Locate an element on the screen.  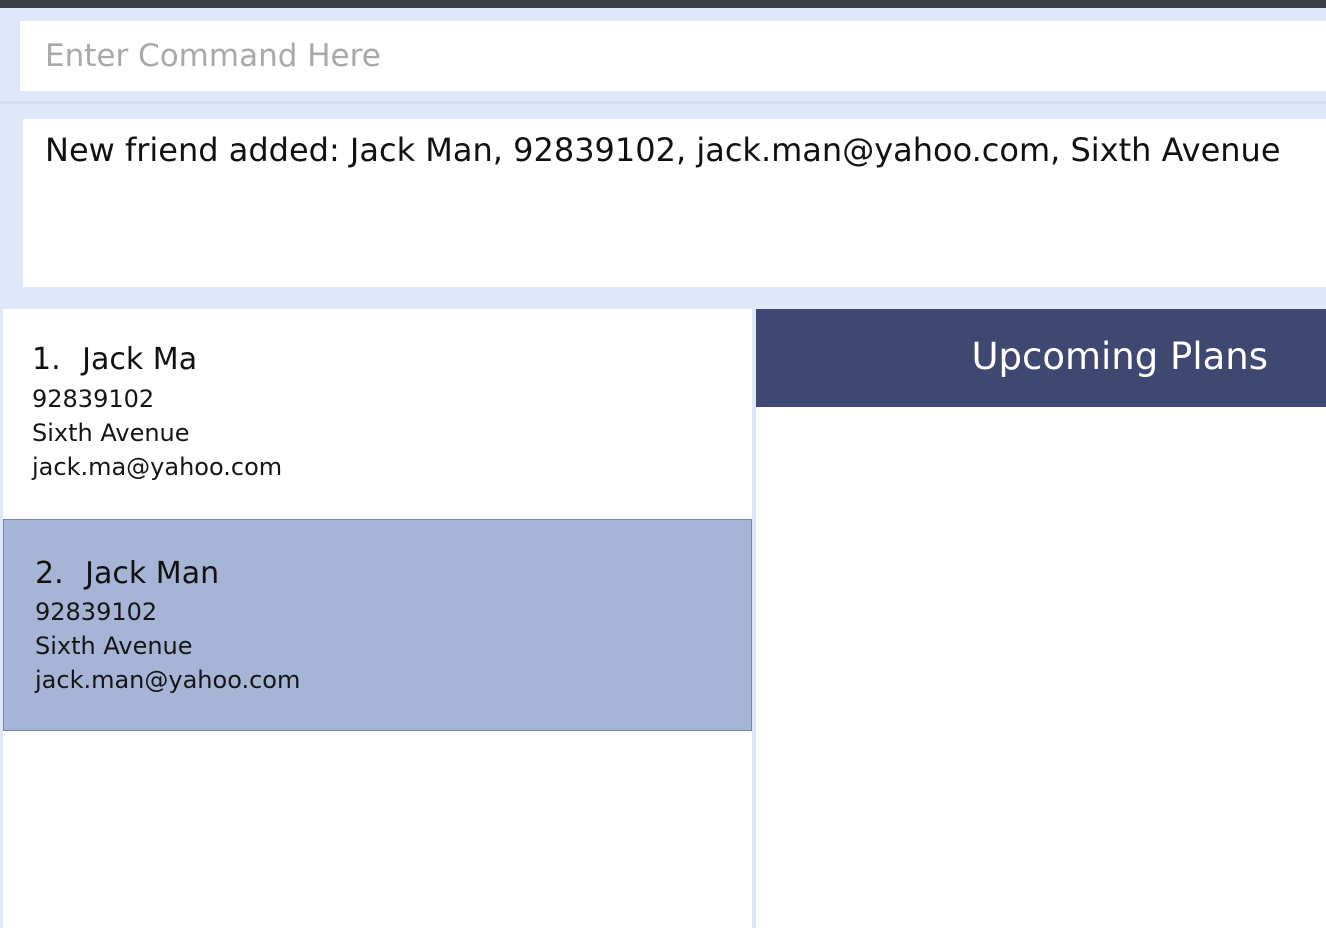
friend-name: Jack Man is located at coordinates (152, 573).